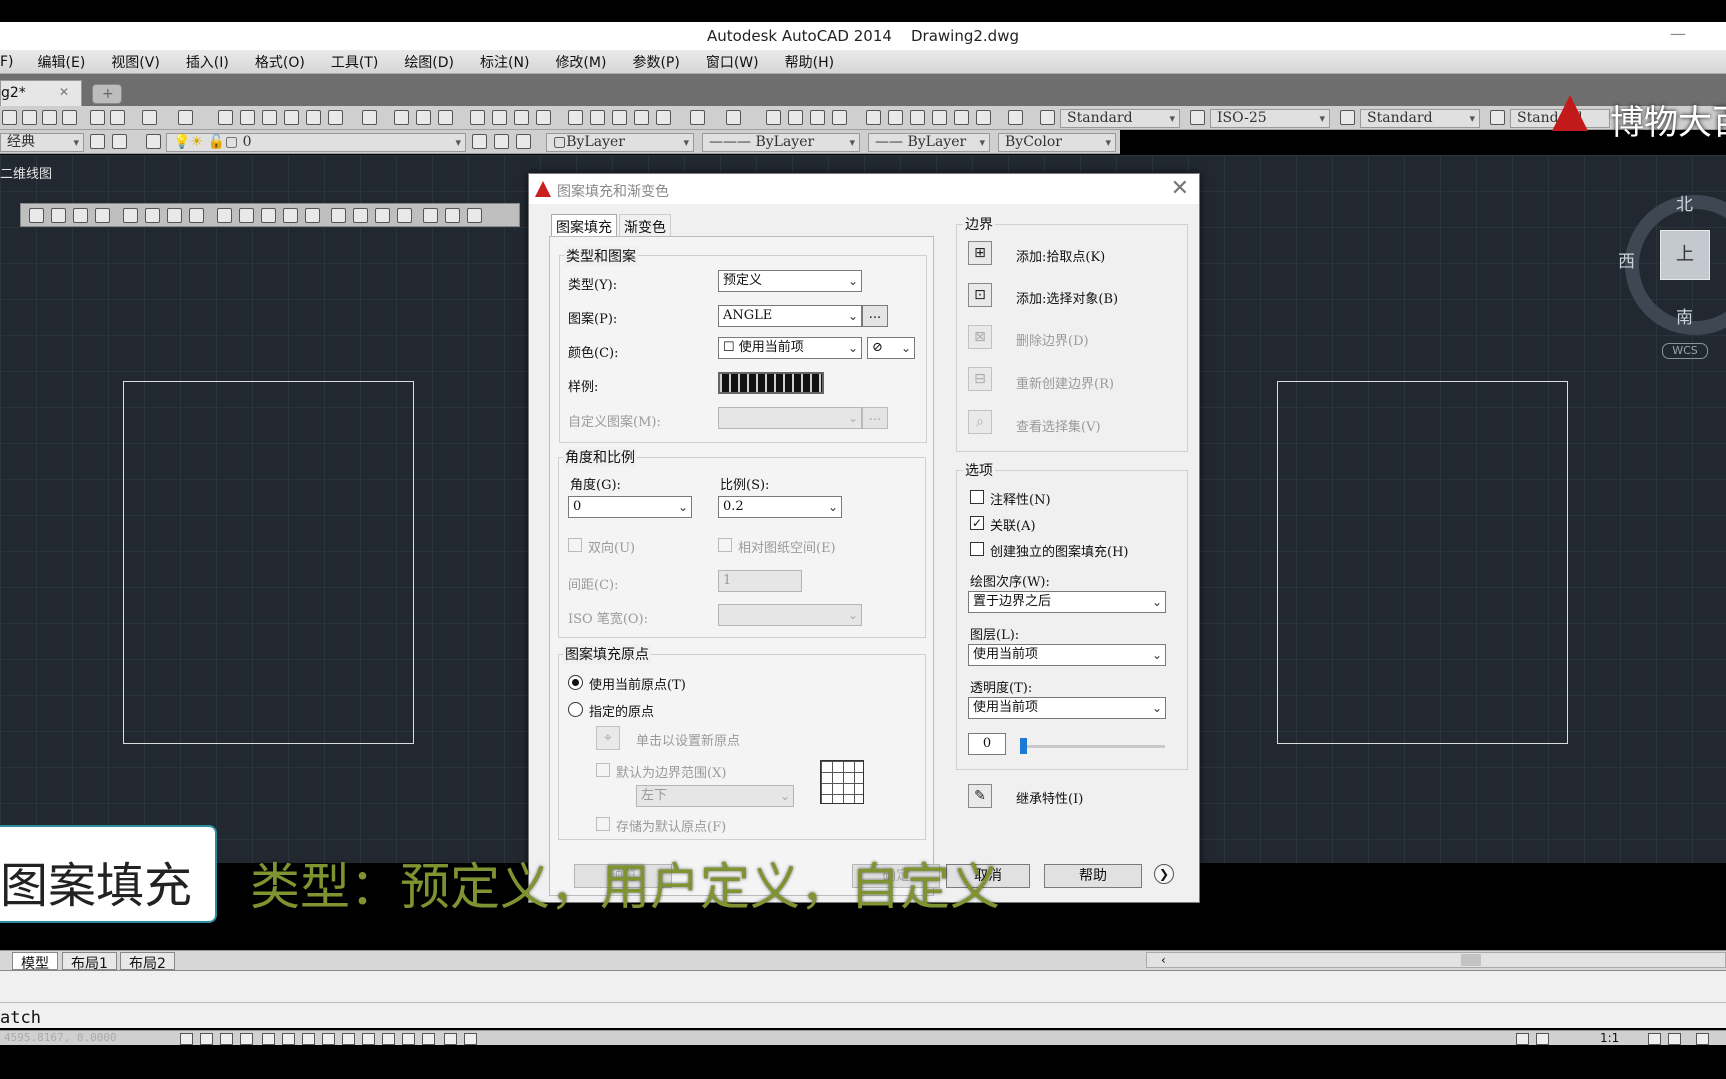  I want to click on help-button: 帮助, so click(1093, 876).